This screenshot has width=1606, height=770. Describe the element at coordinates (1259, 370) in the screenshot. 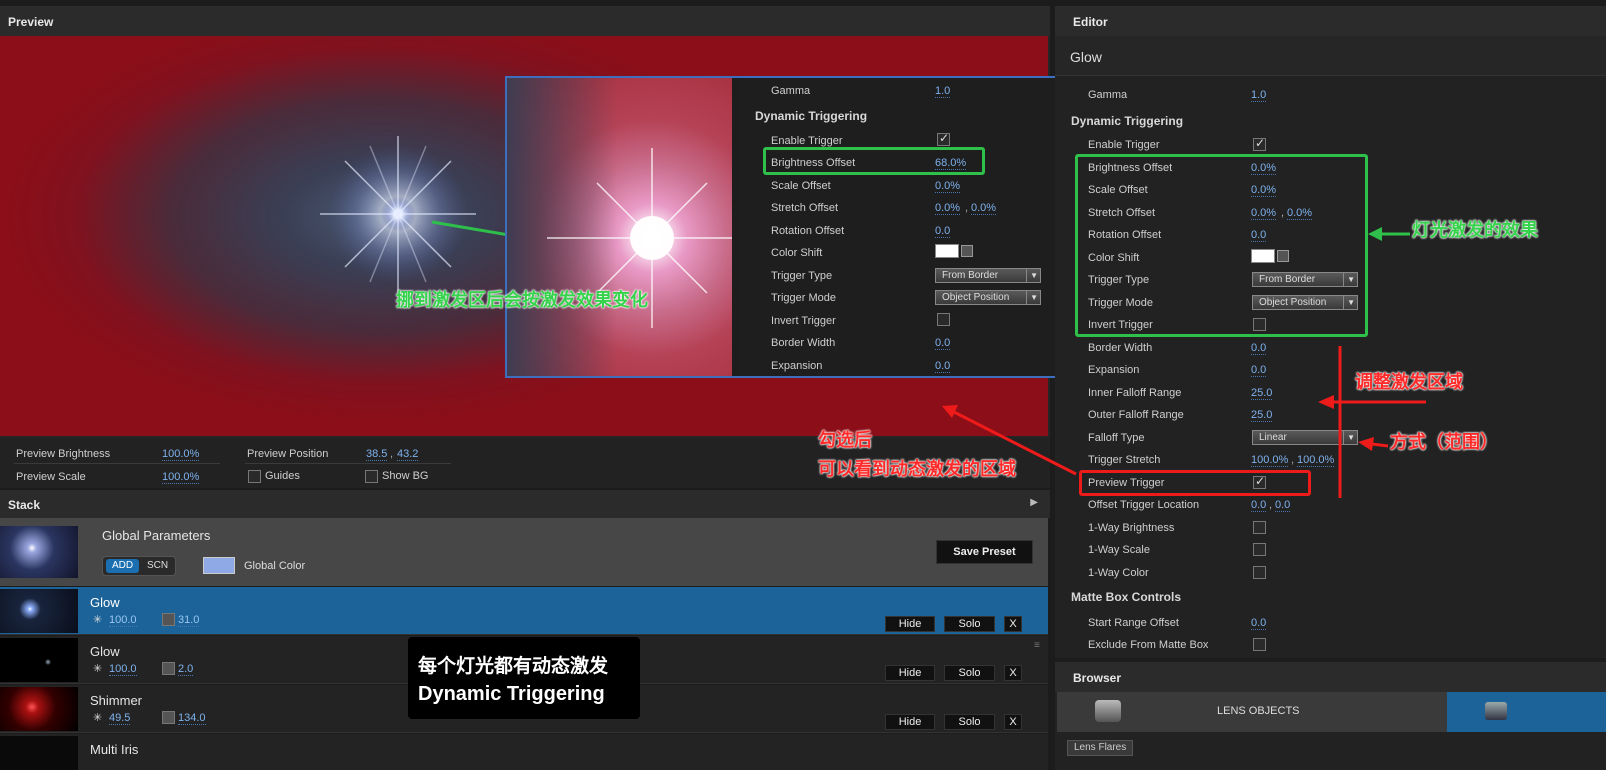

I see `expansion-value: 0.0` at that location.